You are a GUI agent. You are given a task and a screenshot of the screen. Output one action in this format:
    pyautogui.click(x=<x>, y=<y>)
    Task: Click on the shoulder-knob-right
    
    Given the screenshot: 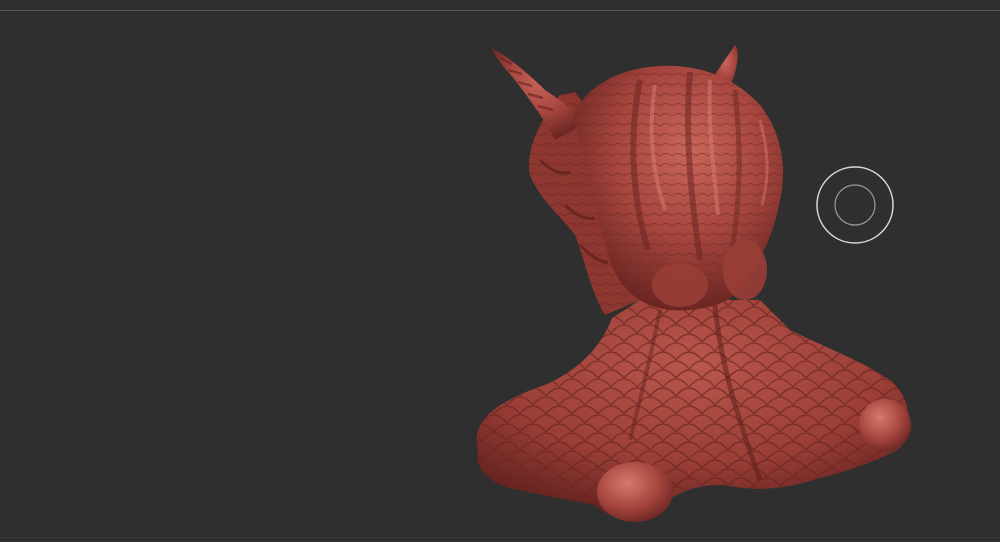 What is the action you would take?
    pyautogui.click(x=885, y=425)
    